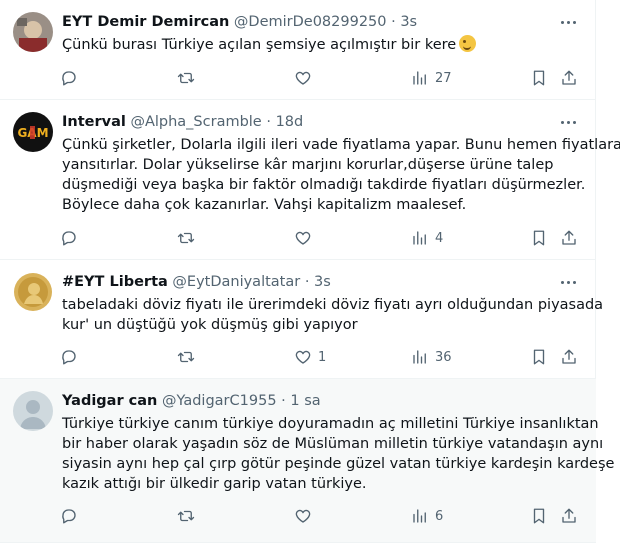  What do you see at coordinates (145, 22) in the screenshot?
I see `author-name: EYT Demir Demircan` at bounding box center [145, 22].